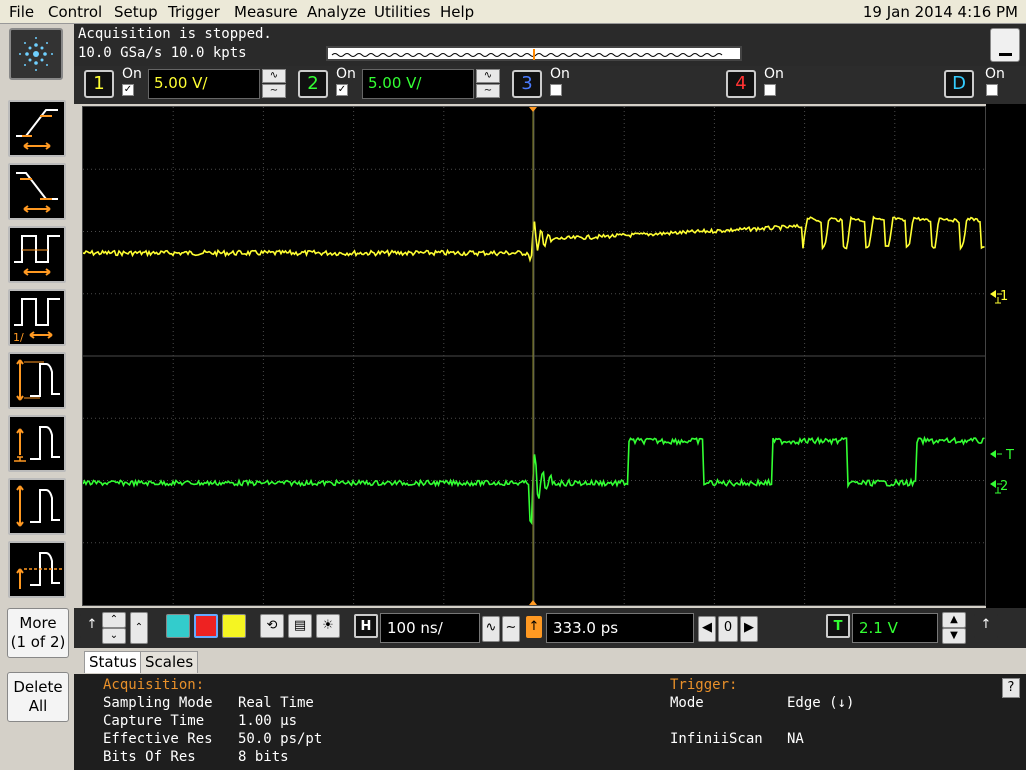  I want to click on status-value: 50.0 ps/pt, so click(280, 739).